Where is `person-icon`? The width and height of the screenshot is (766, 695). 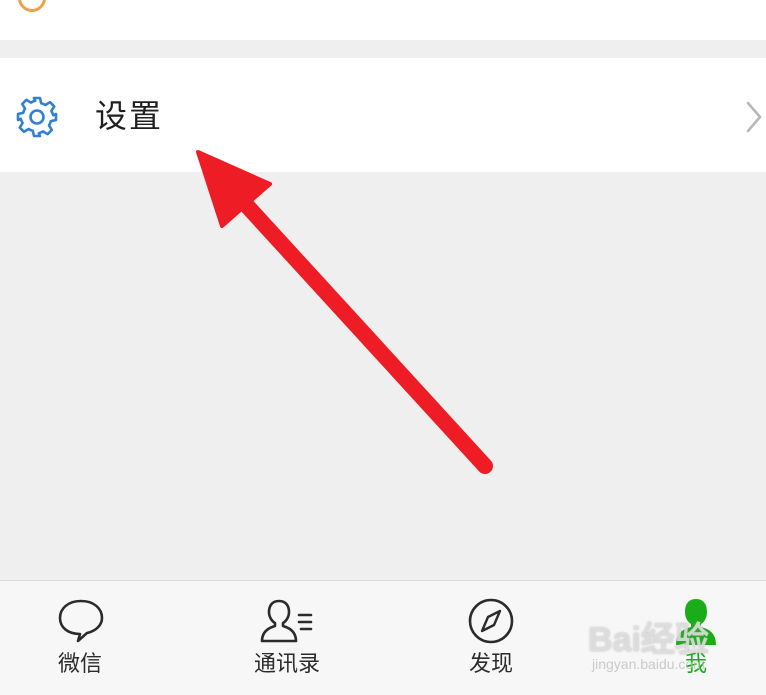
person-icon is located at coordinates (696, 622).